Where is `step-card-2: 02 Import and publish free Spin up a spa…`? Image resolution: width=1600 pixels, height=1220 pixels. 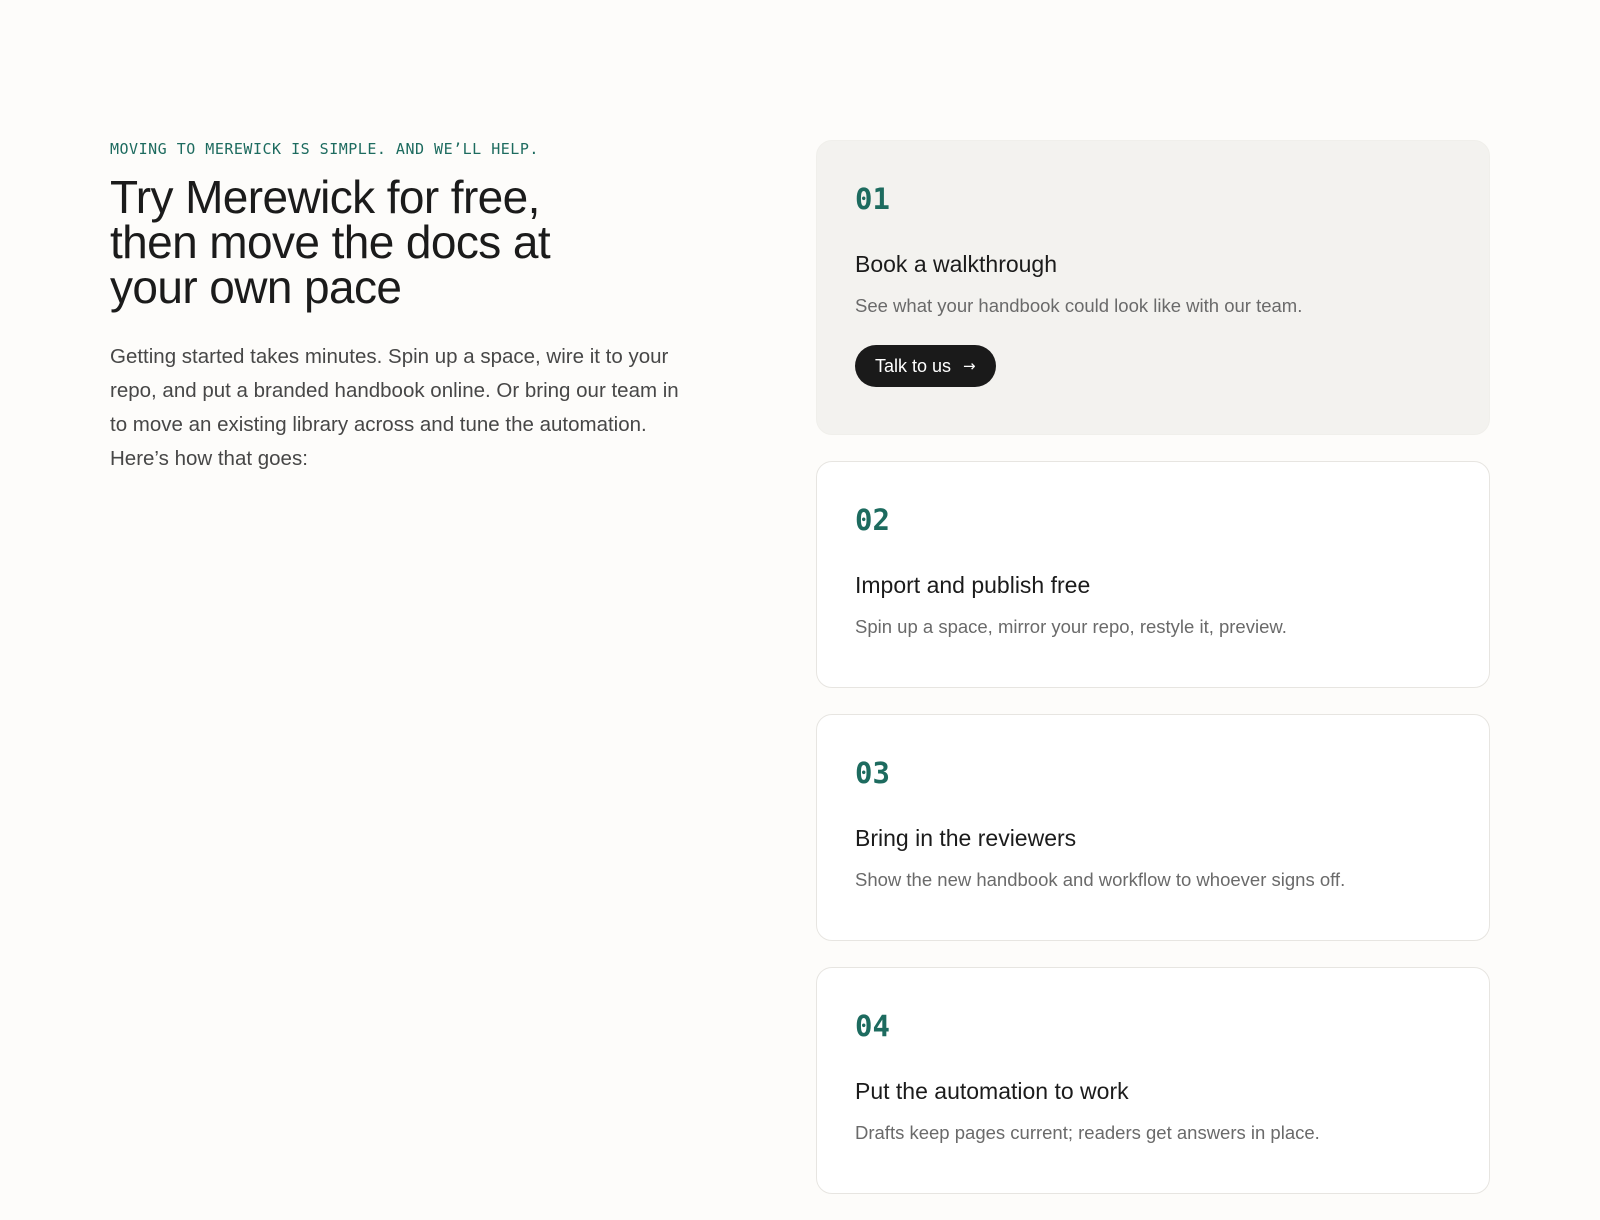
step-card-2: 02 Import and publish free Spin up a spa… is located at coordinates (1153, 574).